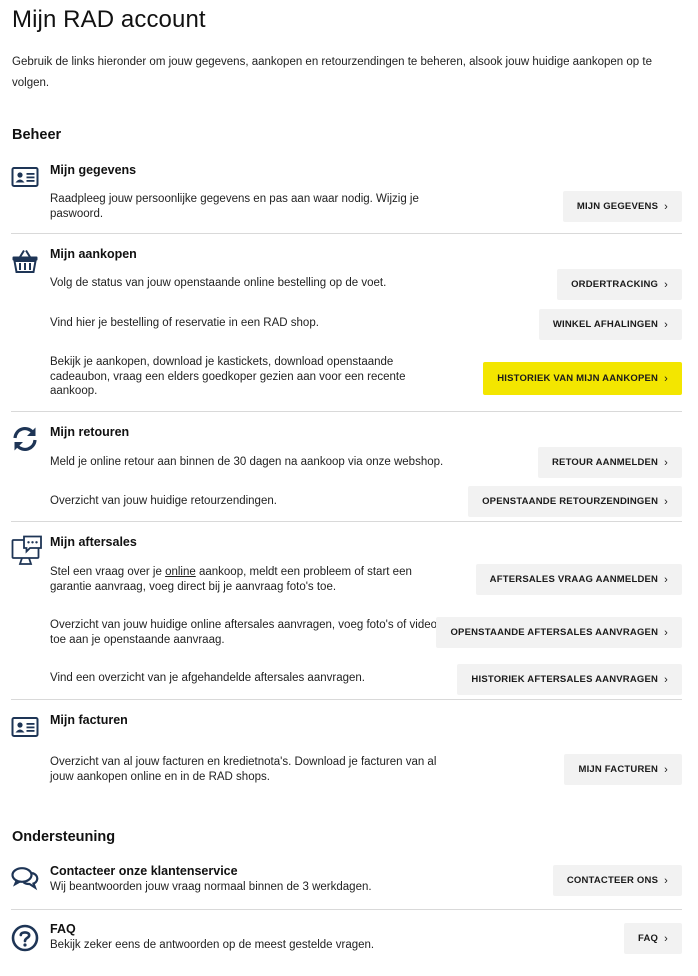 This screenshot has width=698, height=976. What do you see at coordinates (27, 552) in the screenshot?
I see `monitor-chat-icon` at bounding box center [27, 552].